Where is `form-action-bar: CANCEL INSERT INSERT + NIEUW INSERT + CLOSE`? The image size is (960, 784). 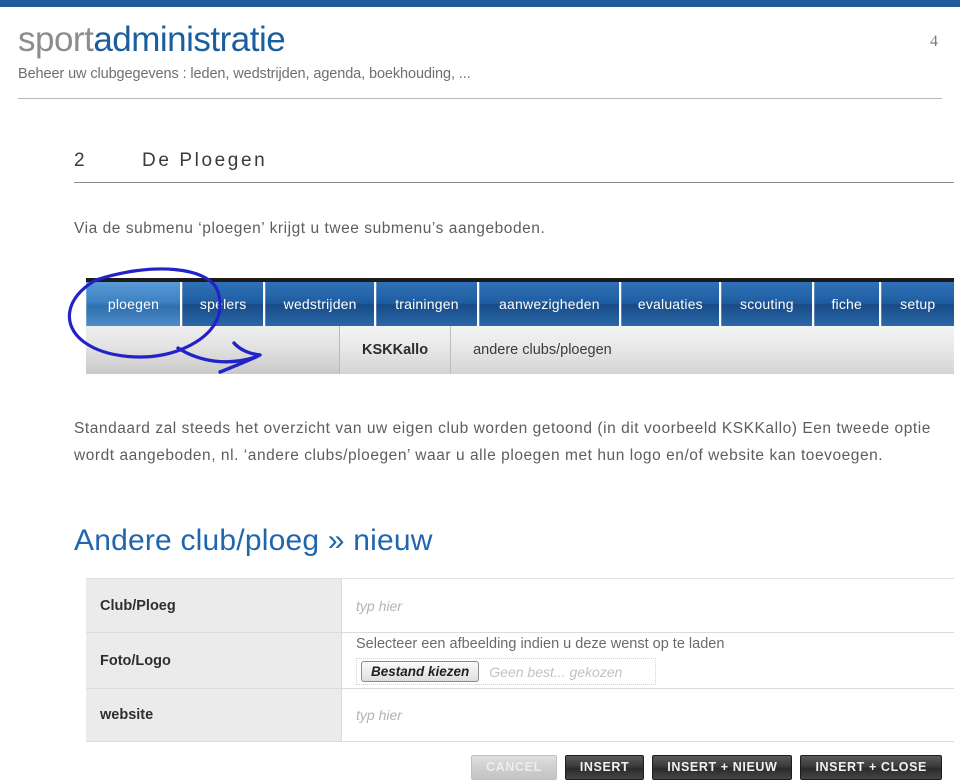
form-action-bar: CANCEL INSERT INSERT + NIEUW INSERT + CLOSE is located at coordinates (520, 767).